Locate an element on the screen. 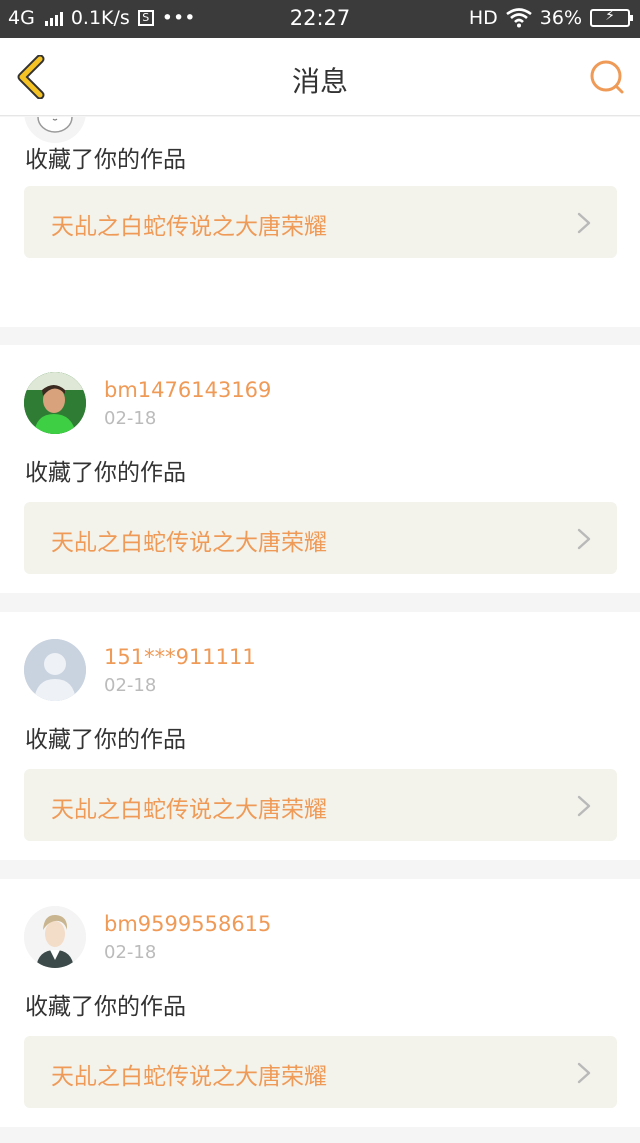 The width and height of the screenshot is (640, 1143). boy-photo-icon is located at coordinates (55, 403).